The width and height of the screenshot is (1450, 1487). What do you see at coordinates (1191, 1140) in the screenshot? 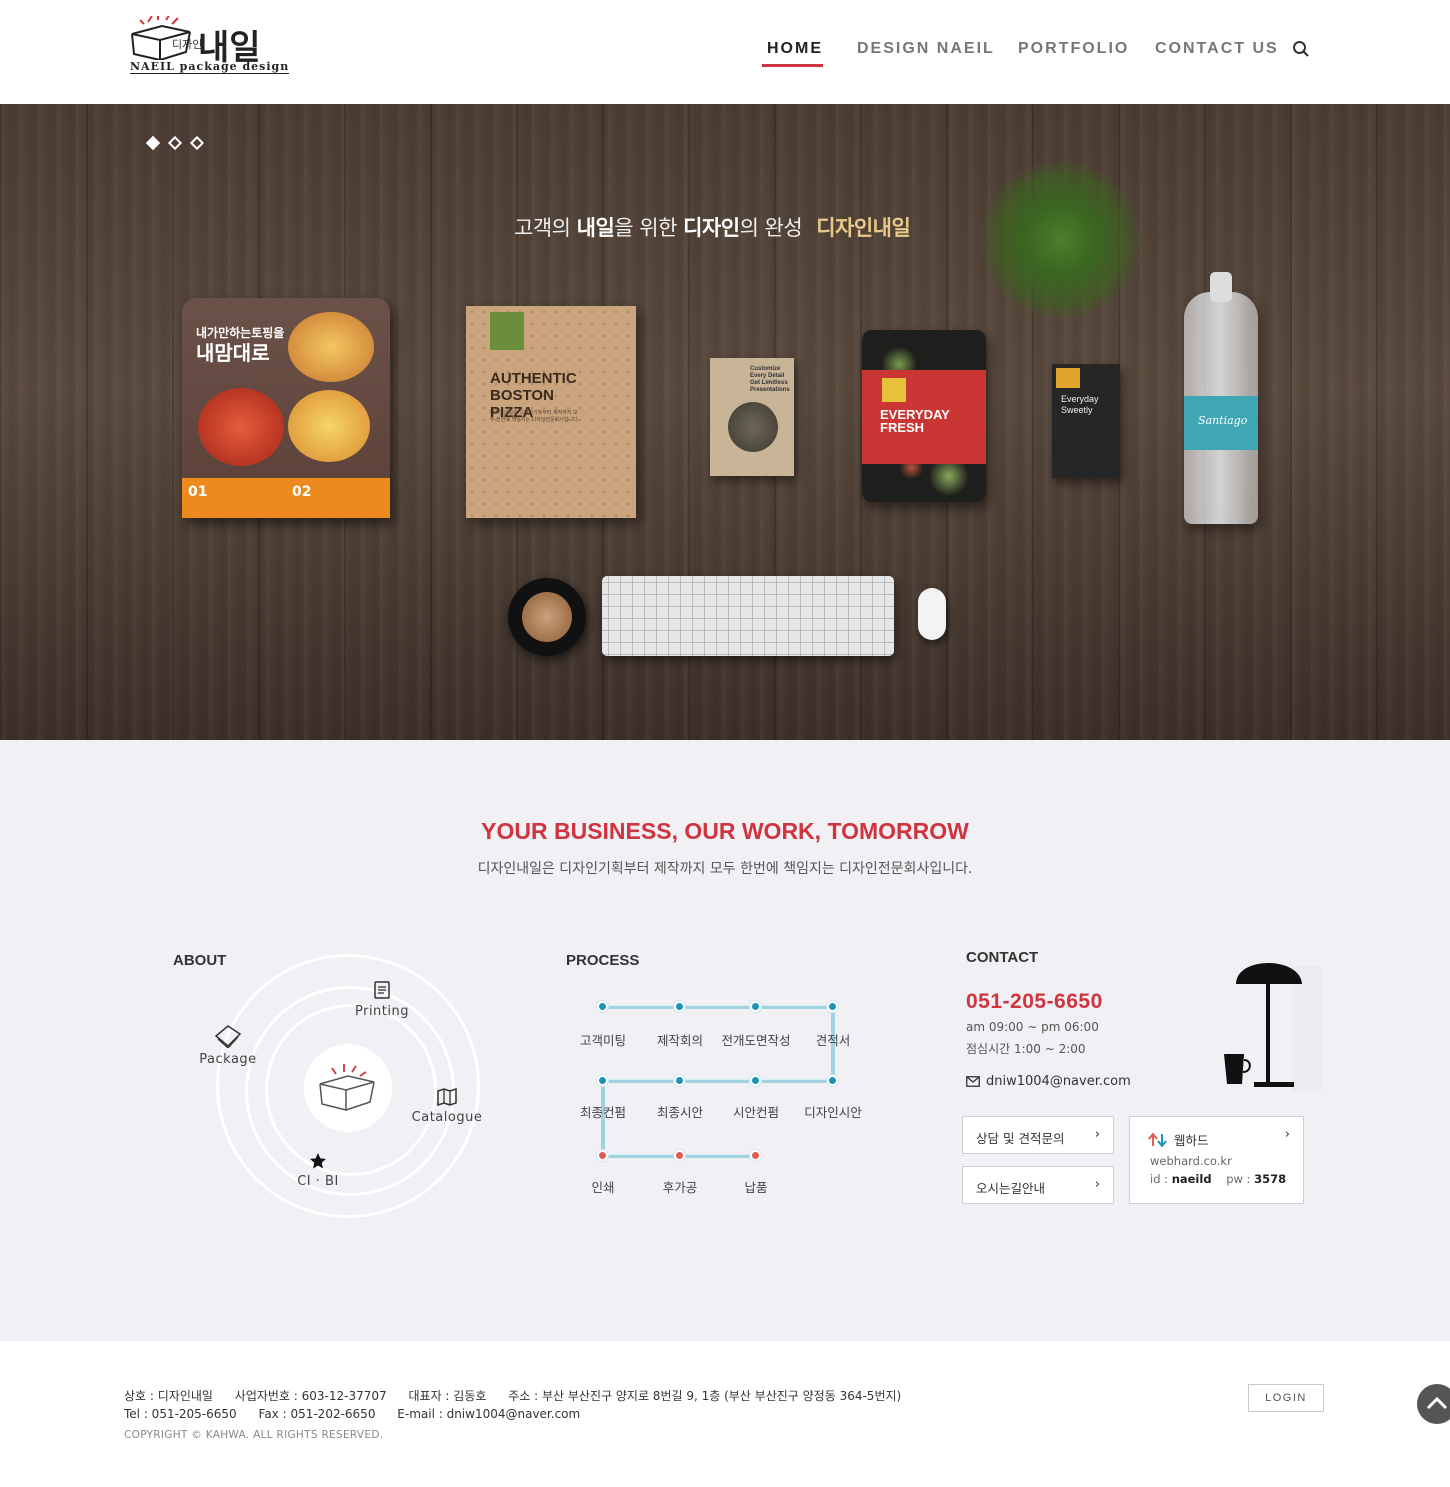
I see `webhard-label: 웹하드` at bounding box center [1191, 1140].